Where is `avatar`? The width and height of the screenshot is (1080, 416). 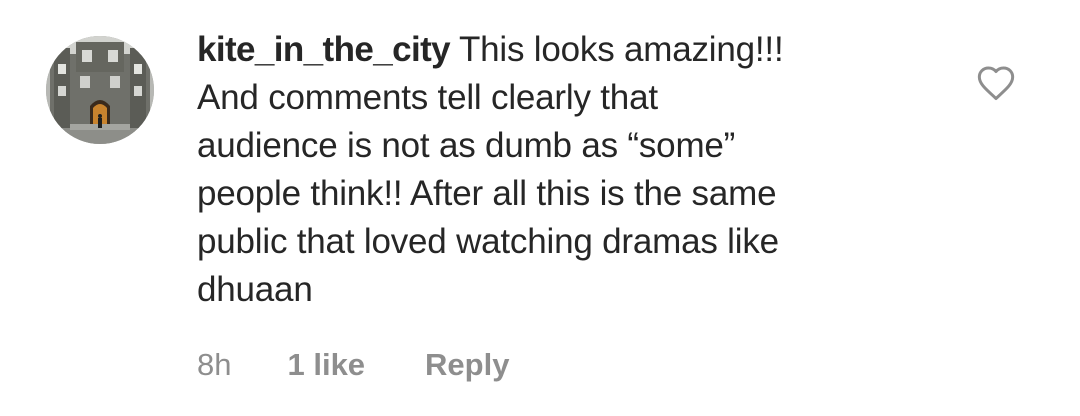 avatar is located at coordinates (100, 90).